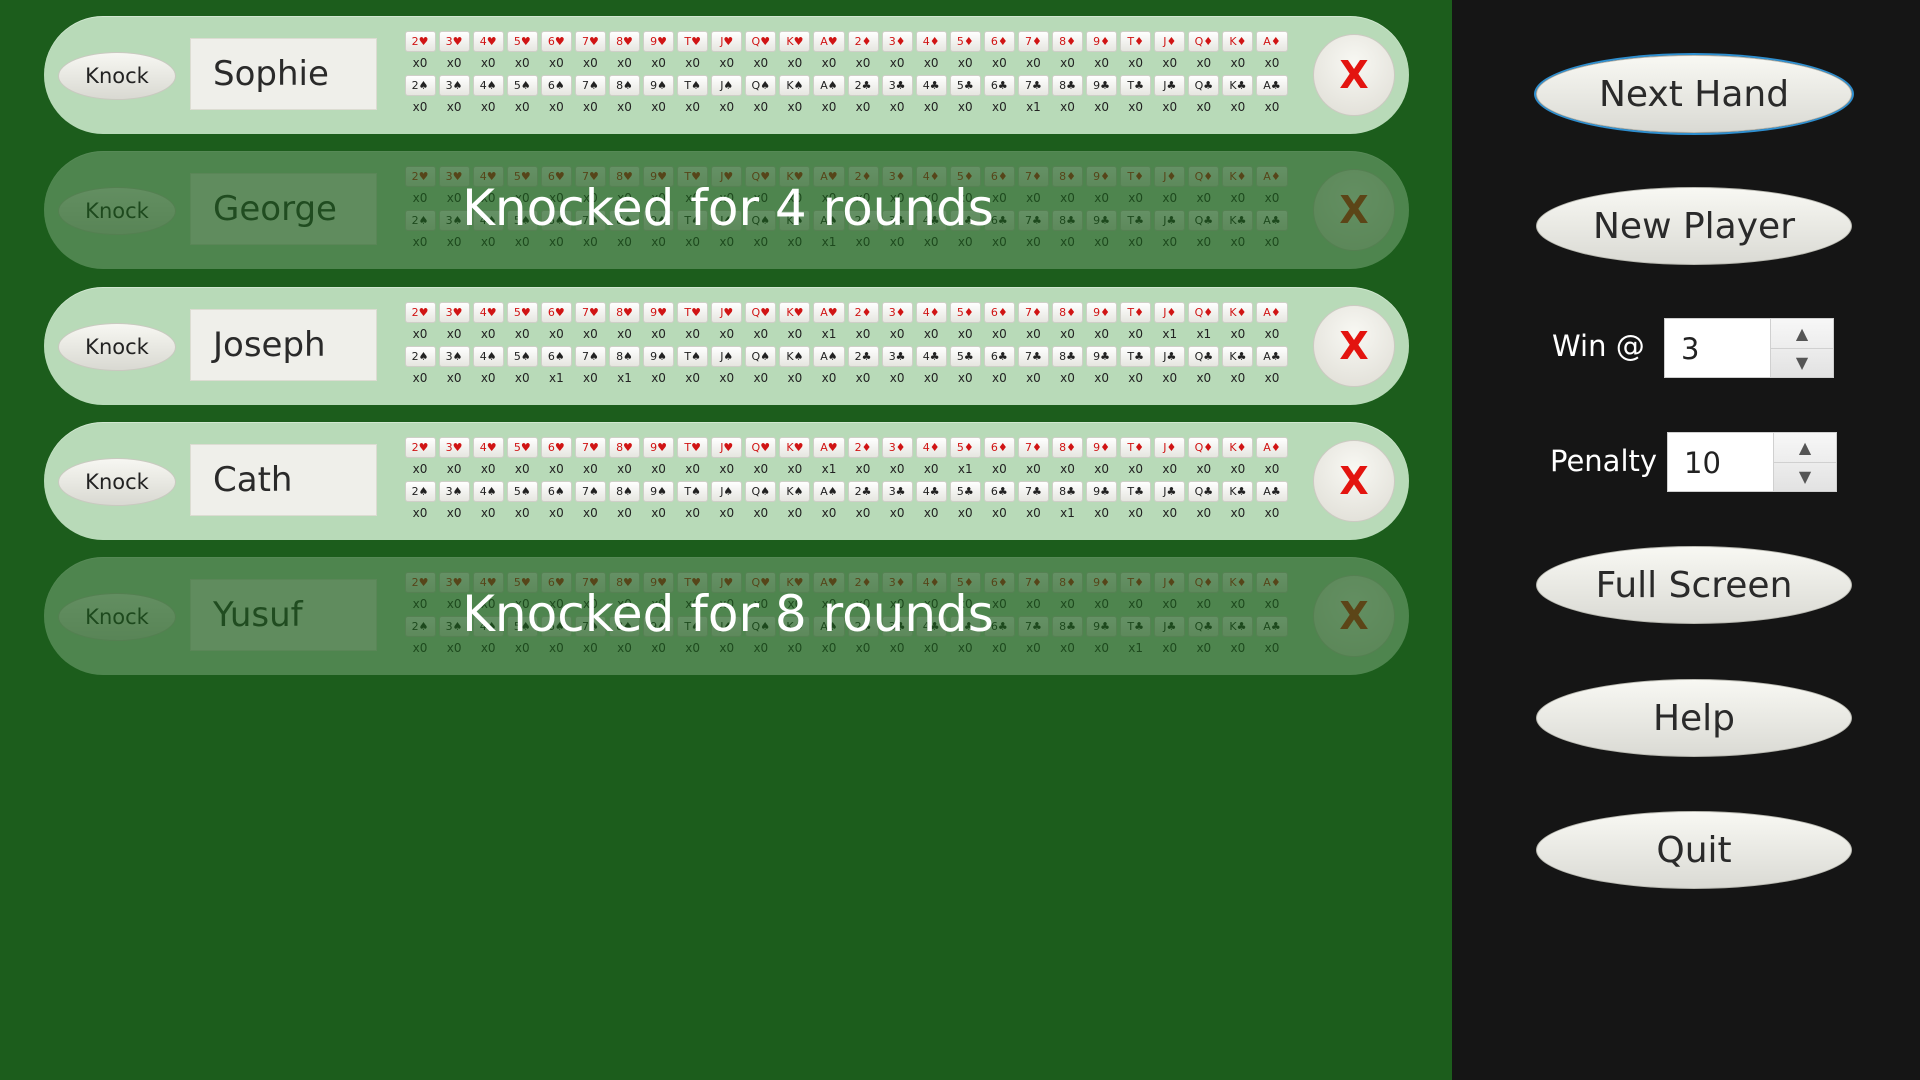 Image resolution: width=1920 pixels, height=1080 pixels. Describe the element at coordinates (659, 312) in the screenshot. I see `card-button: 9♥` at that location.